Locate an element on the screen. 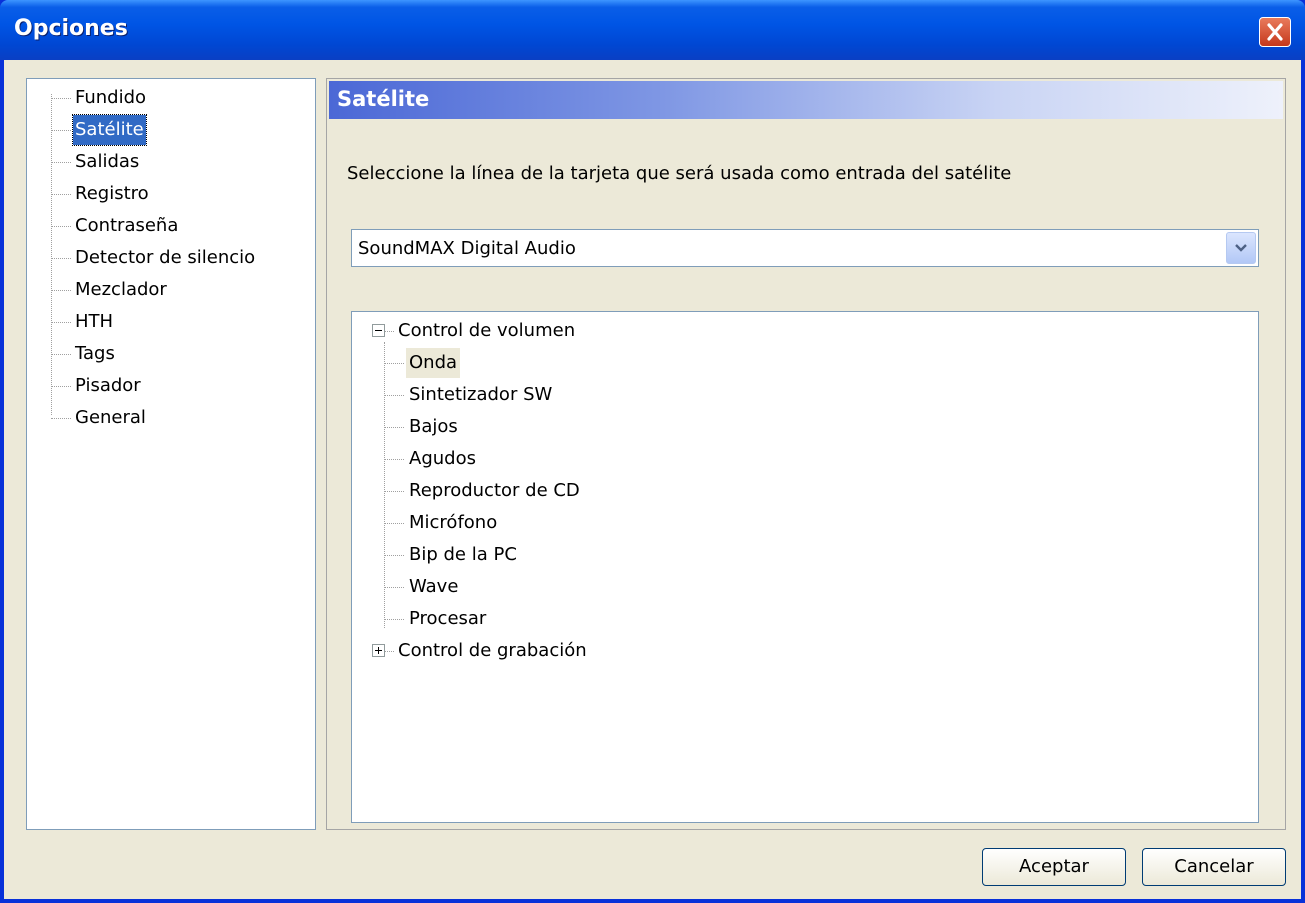  nav-item-label: Registro is located at coordinates (112, 193).